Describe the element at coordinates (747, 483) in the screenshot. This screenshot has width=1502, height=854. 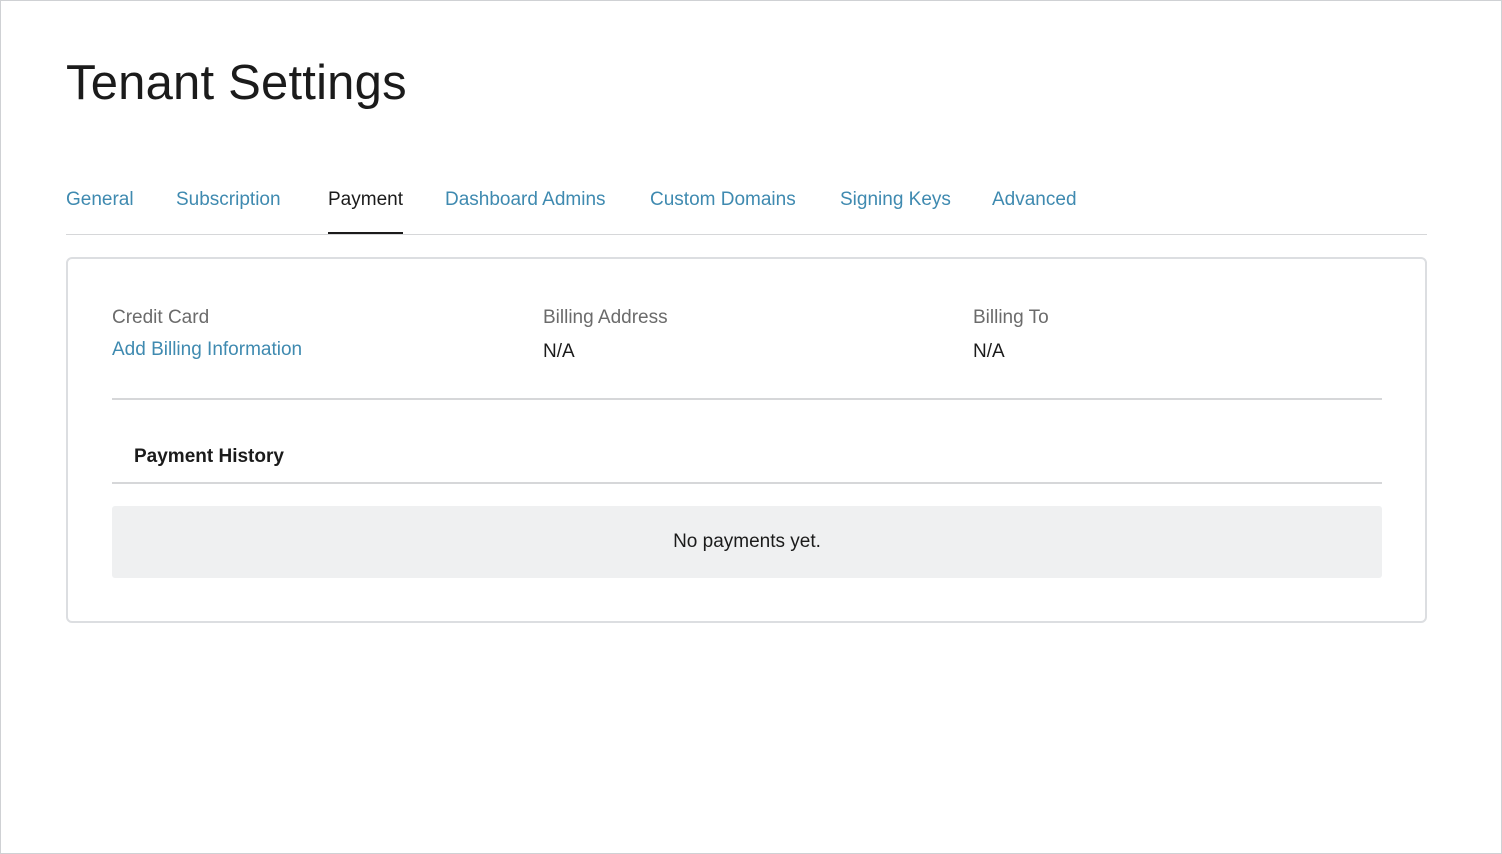
I see `payment-history-divider` at that location.